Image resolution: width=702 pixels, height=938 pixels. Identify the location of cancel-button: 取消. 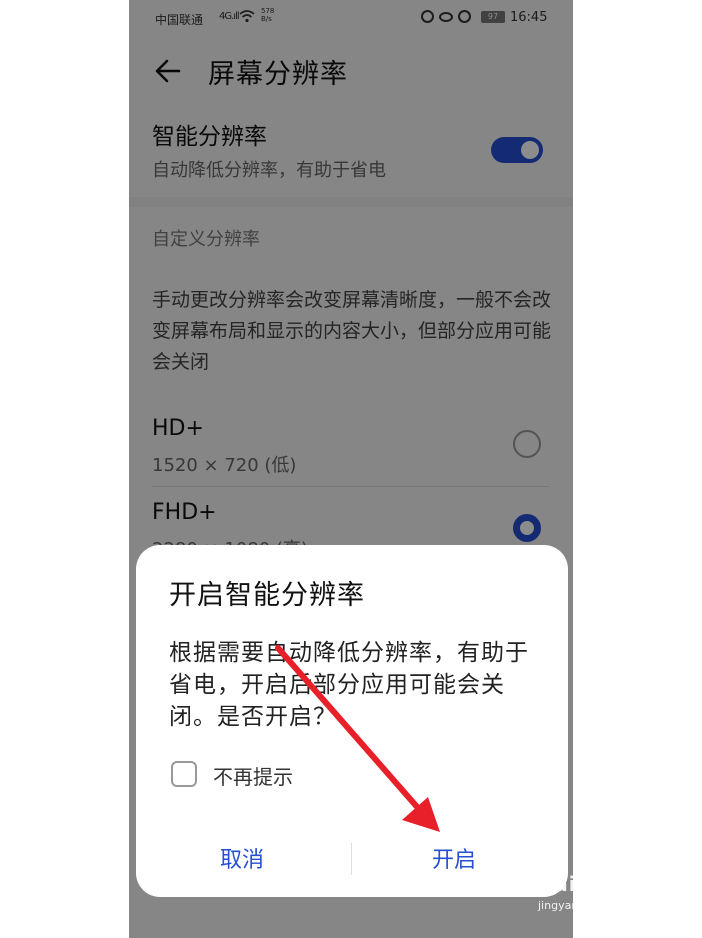
(242, 858).